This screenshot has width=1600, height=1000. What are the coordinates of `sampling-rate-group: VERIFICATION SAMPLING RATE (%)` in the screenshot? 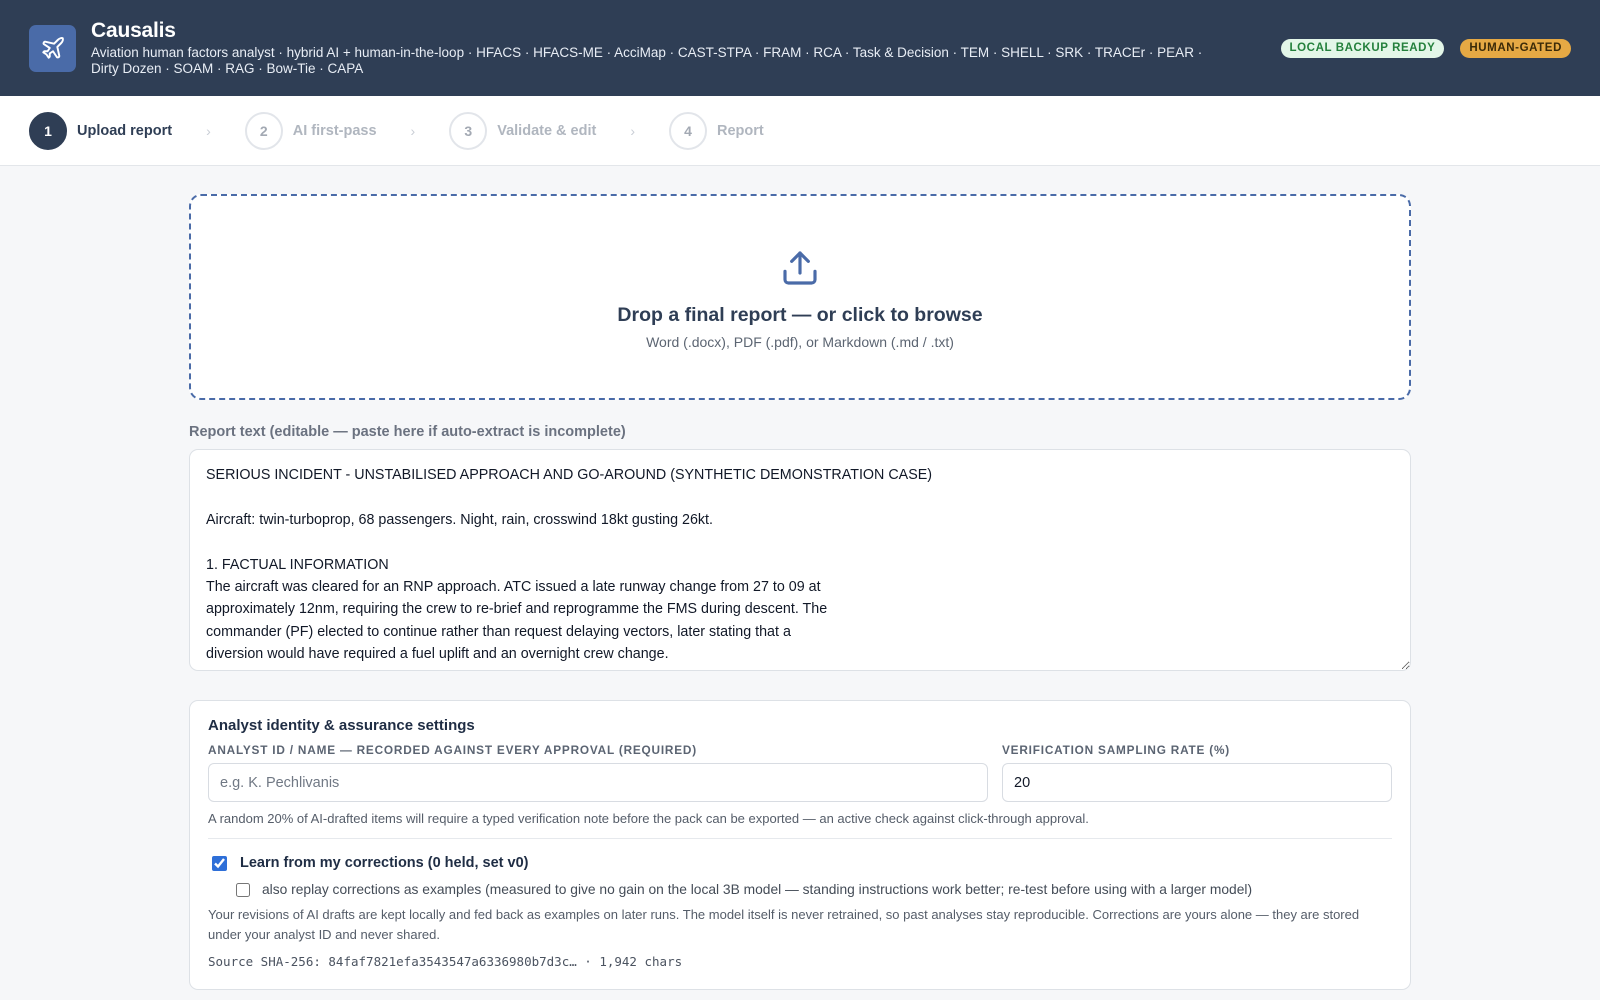 It's located at (1197, 772).